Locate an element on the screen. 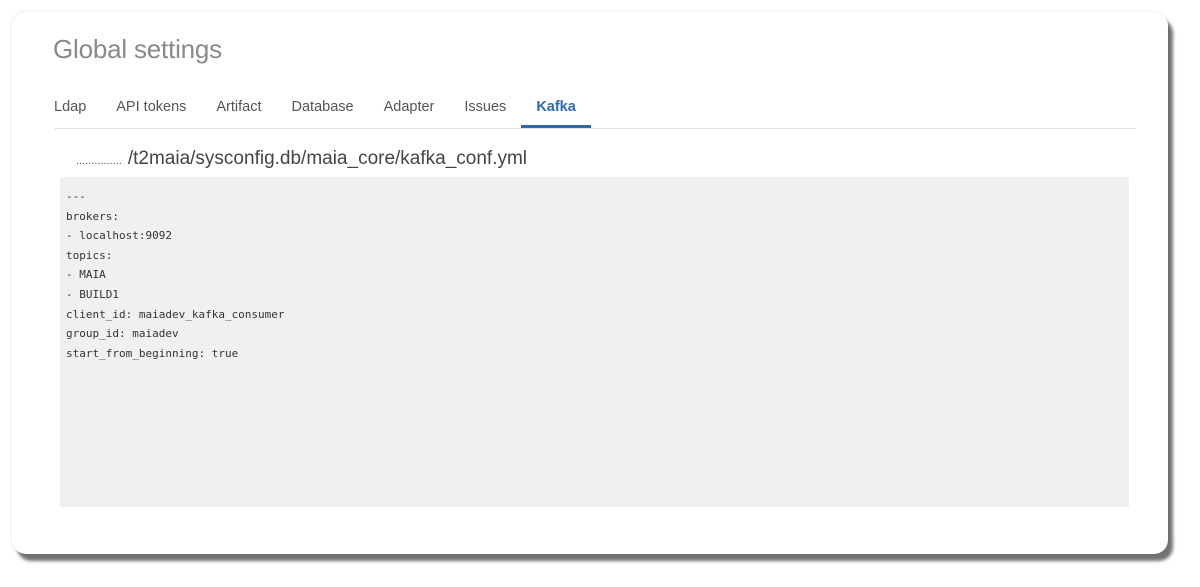 Image resolution: width=1200 pixels, height=587 pixels. code-line: - MAIA is located at coordinates (86, 275).